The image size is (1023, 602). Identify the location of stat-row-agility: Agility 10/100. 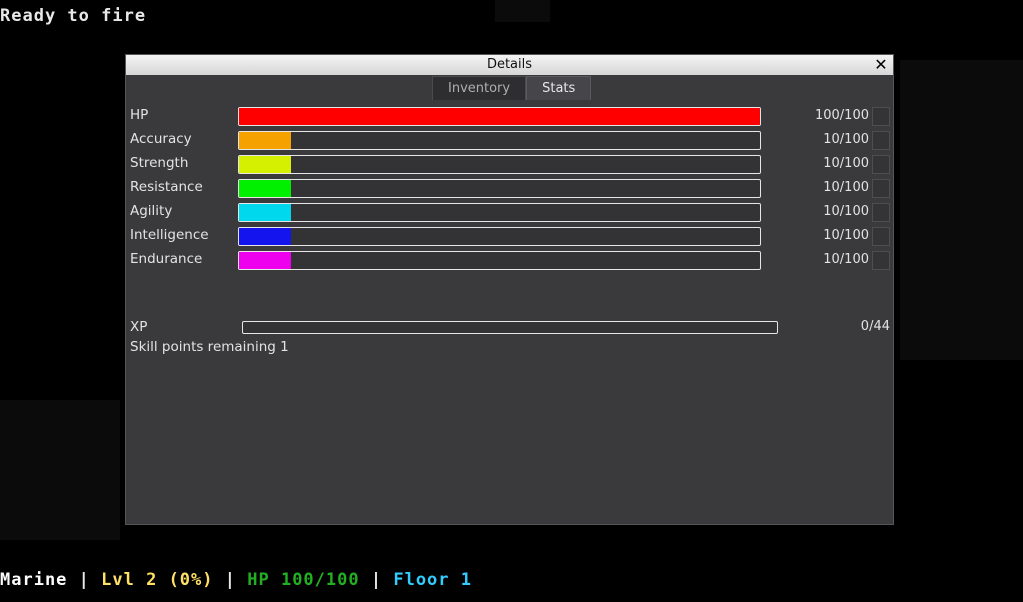
(509, 212).